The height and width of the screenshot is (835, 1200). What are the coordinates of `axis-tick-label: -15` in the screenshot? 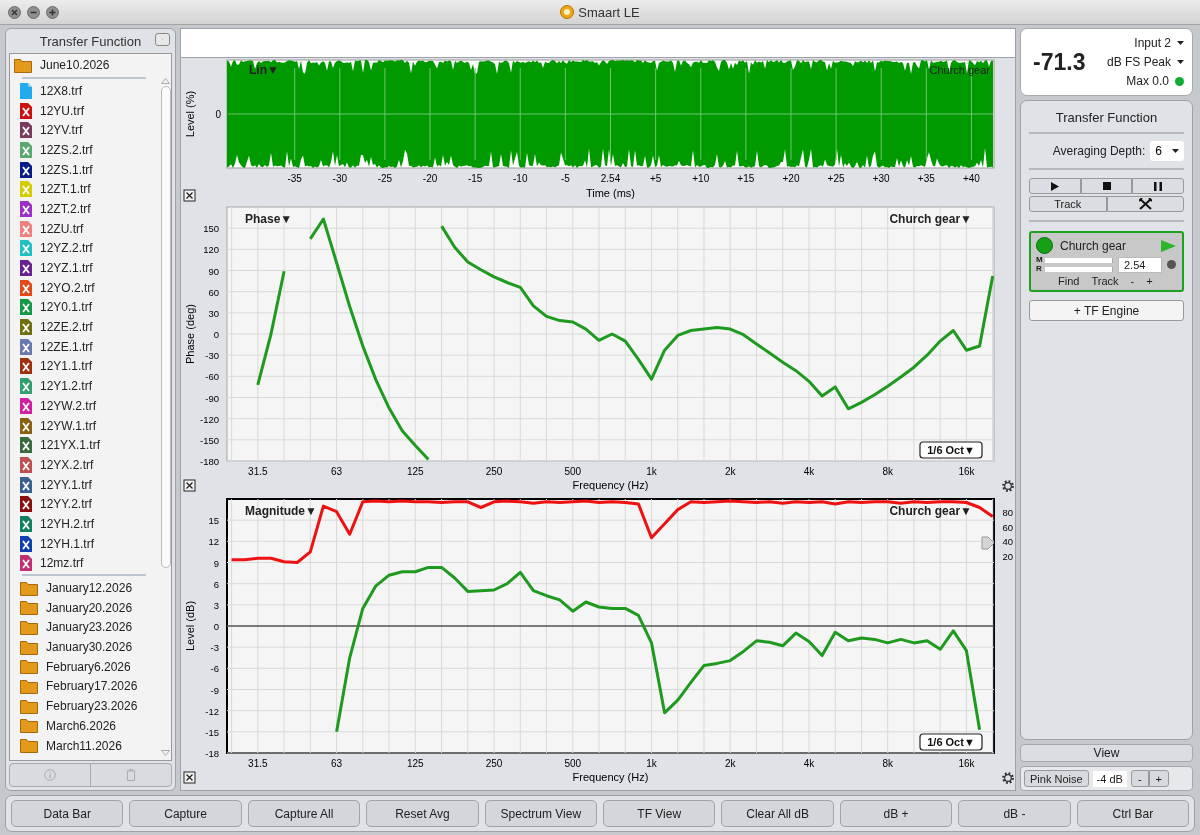 It's located at (212, 732).